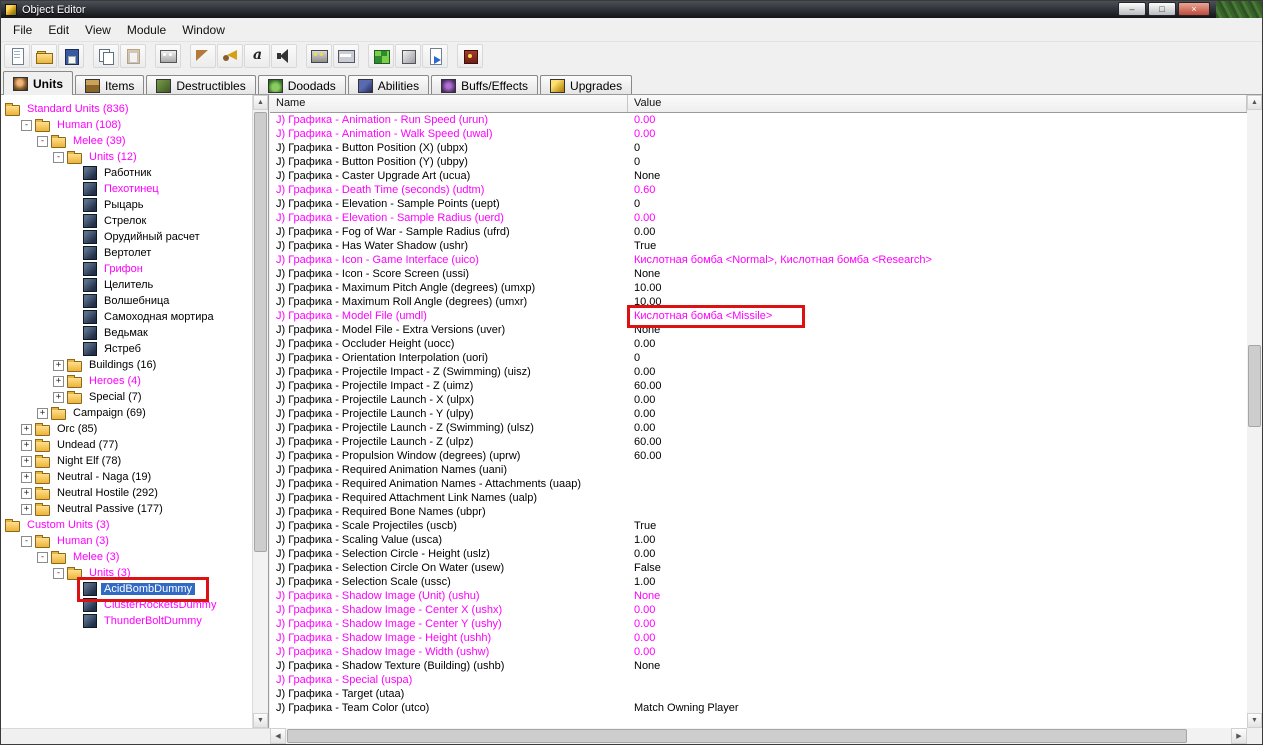  What do you see at coordinates (758, 512) in the screenshot?
I see `grid-row-28: J) Графика - Required Bone Names (ubpr)` at bounding box center [758, 512].